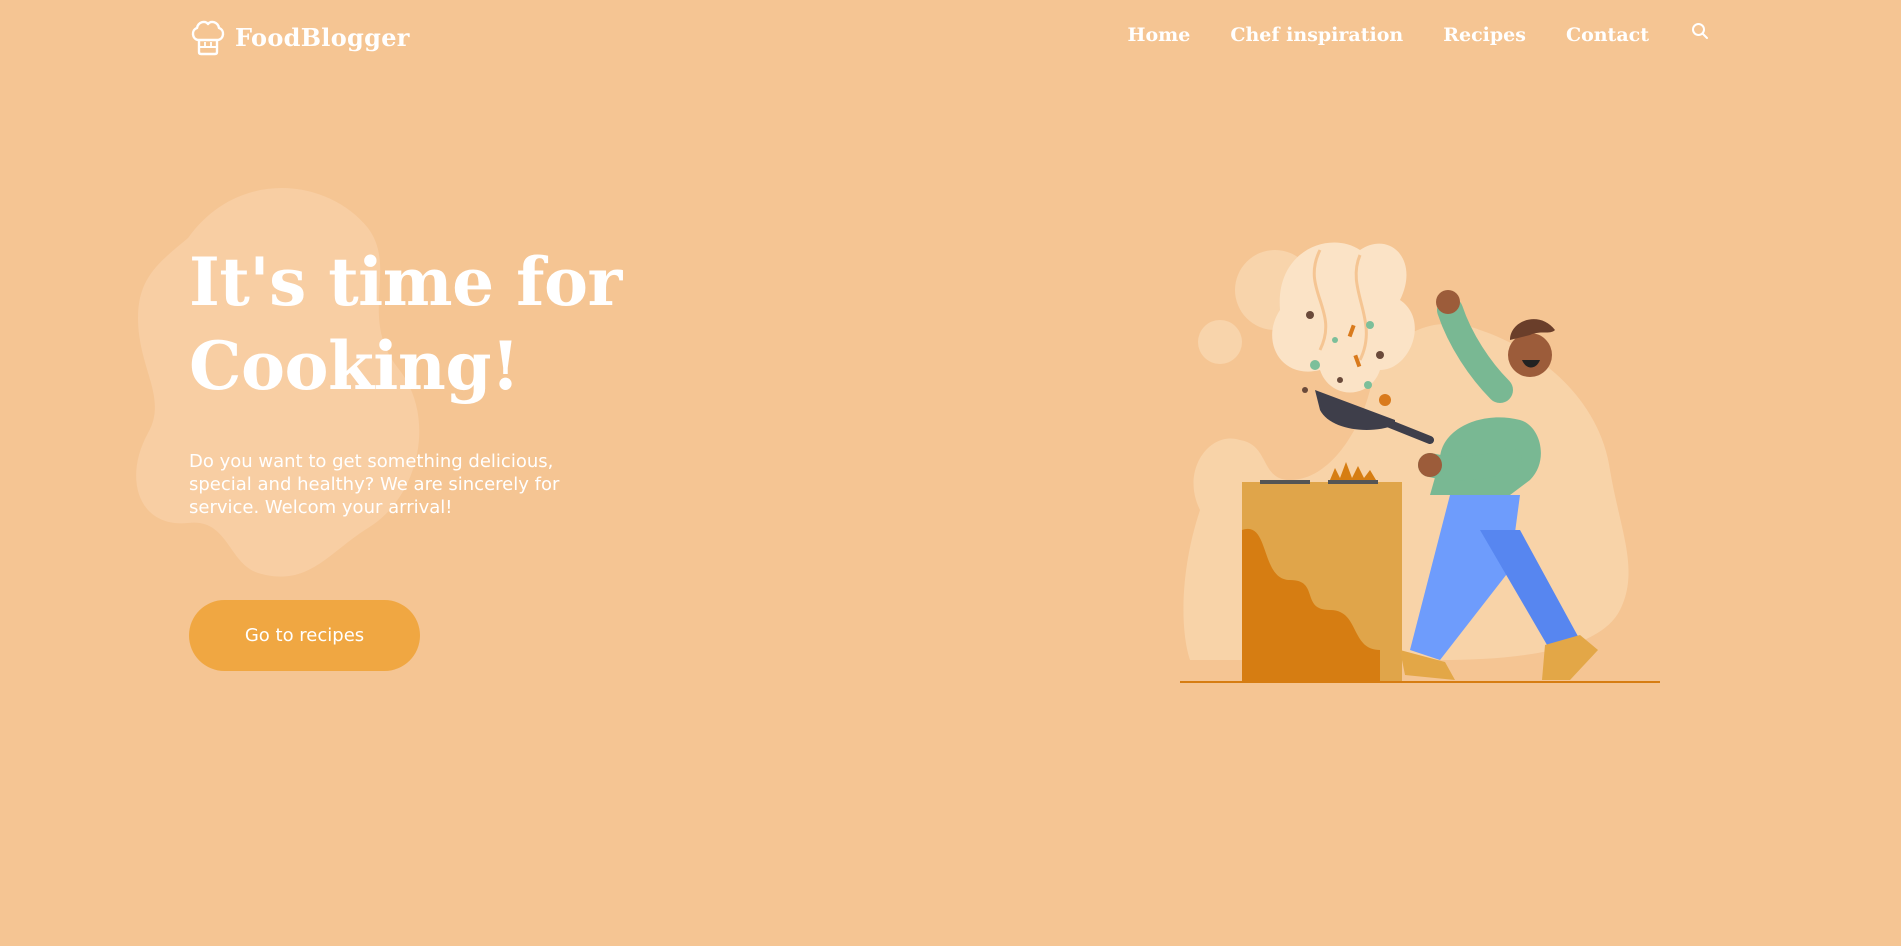 Image resolution: width=1901 pixels, height=946 pixels. Describe the element at coordinates (1420, 462) in the screenshot. I see `chef-tossing-pan-illustration` at that location.